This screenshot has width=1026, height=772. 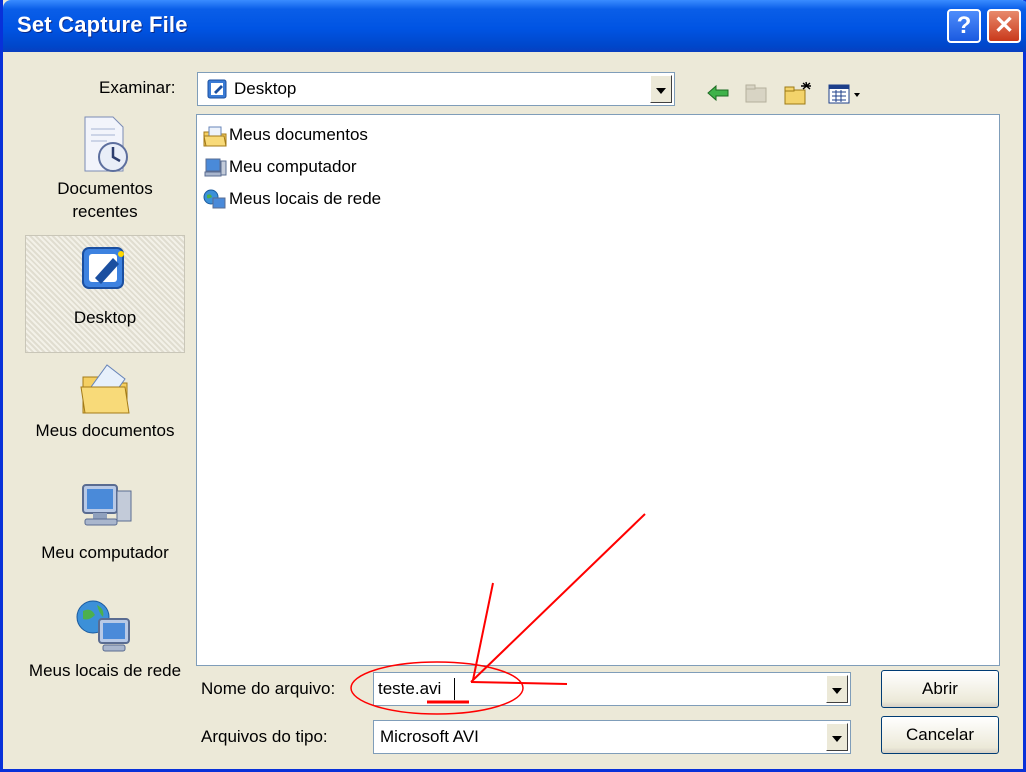 I want to click on filetype-select: Microsoft AVI, so click(x=612, y=737).